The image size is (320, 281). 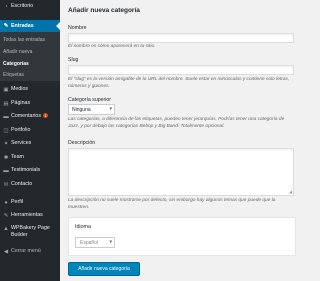 What do you see at coordinates (30, 158) in the screenshot?
I see `sidebar-item-team: ✱ Team` at bounding box center [30, 158].